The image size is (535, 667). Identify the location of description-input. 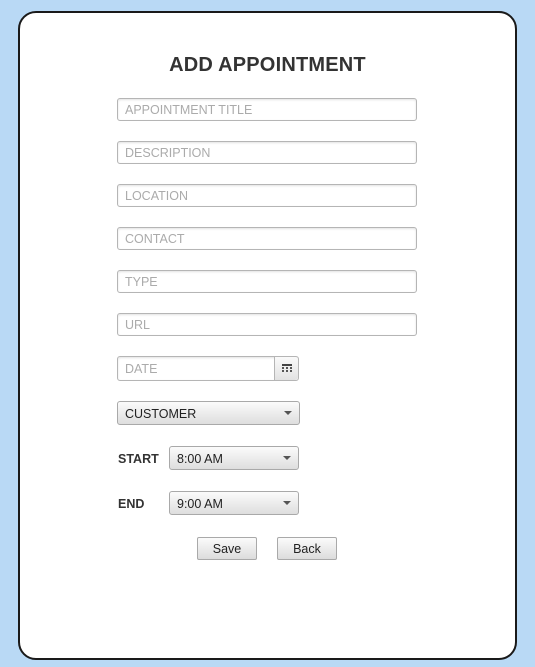
(267, 152).